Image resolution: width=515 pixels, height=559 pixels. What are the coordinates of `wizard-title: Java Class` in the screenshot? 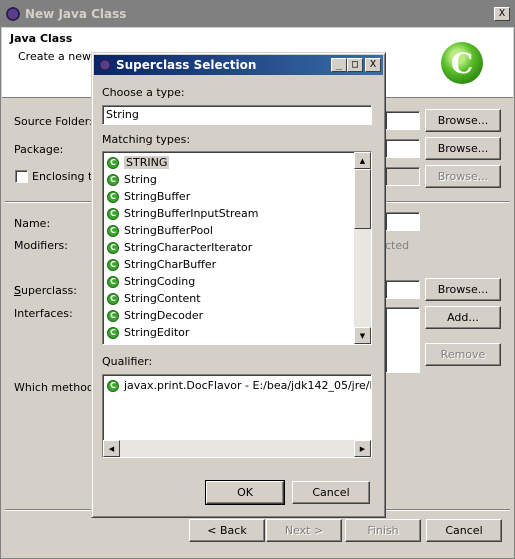 It's located at (41, 38).